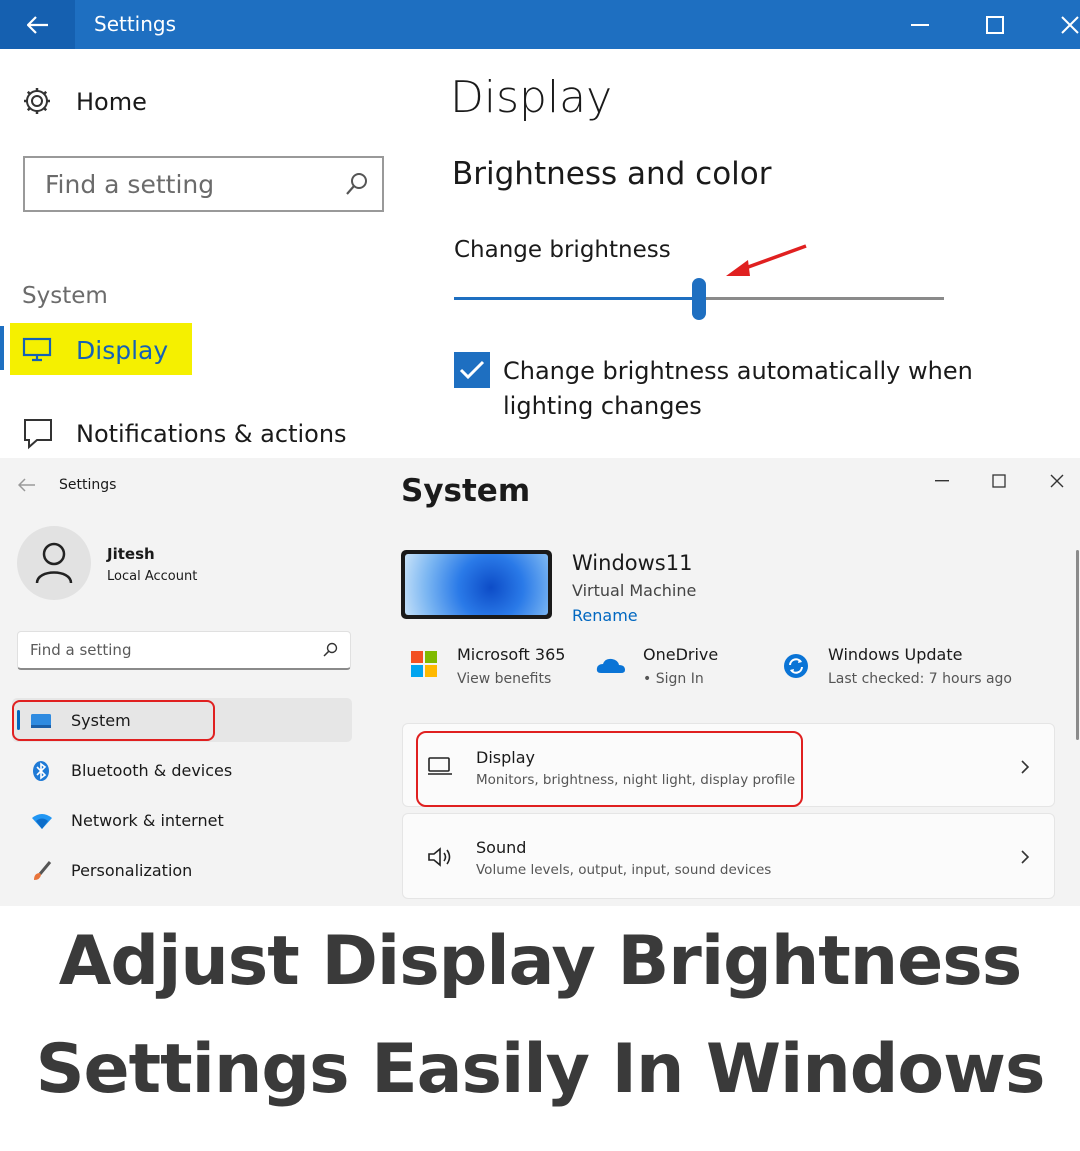 The height and width of the screenshot is (1151, 1080). Describe the element at coordinates (43, 870) in the screenshot. I see `brush-icon` at that location.